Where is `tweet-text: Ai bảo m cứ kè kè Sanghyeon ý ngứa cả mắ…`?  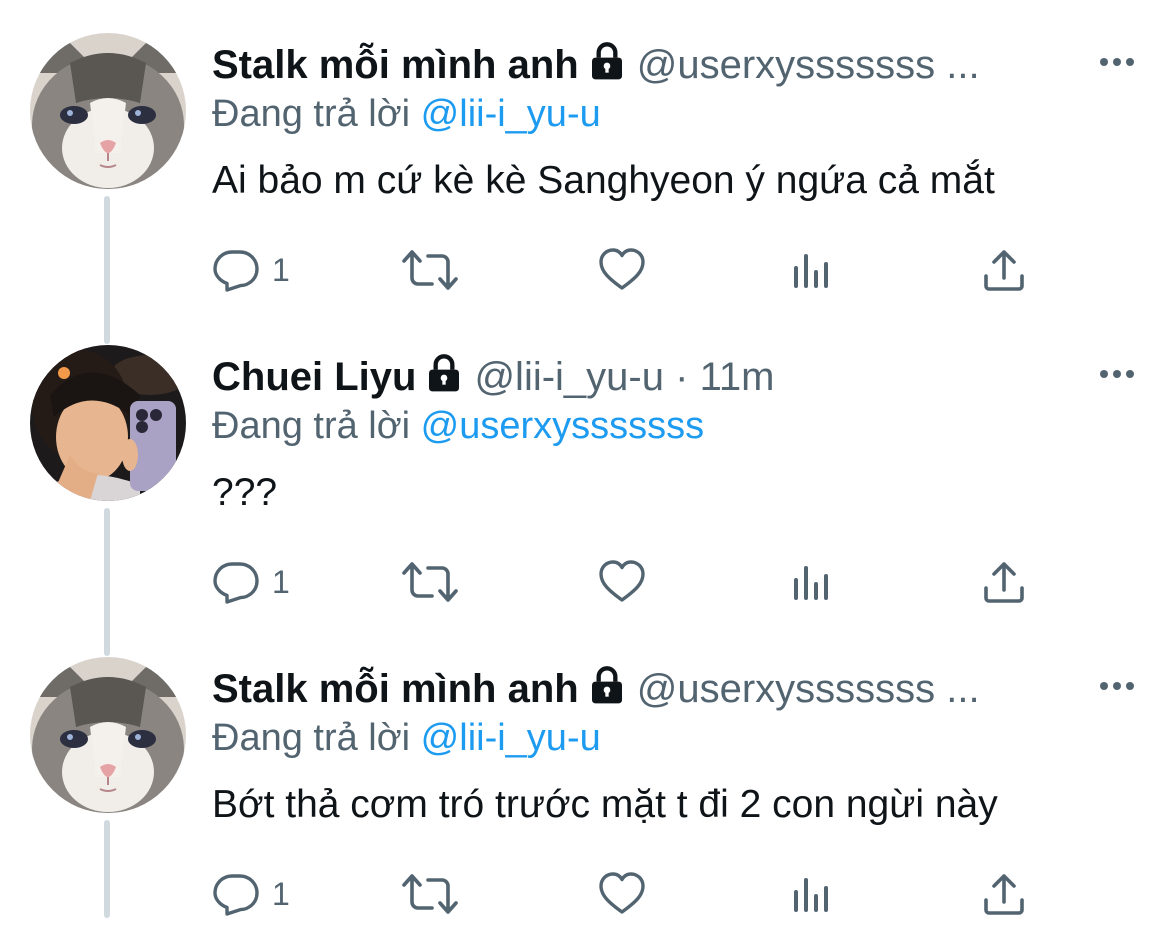
tweet-text: Ai bảo m cứ kè kè Sanghyeon ý ngứa cả mắ… is located at coordinates (603, 180).